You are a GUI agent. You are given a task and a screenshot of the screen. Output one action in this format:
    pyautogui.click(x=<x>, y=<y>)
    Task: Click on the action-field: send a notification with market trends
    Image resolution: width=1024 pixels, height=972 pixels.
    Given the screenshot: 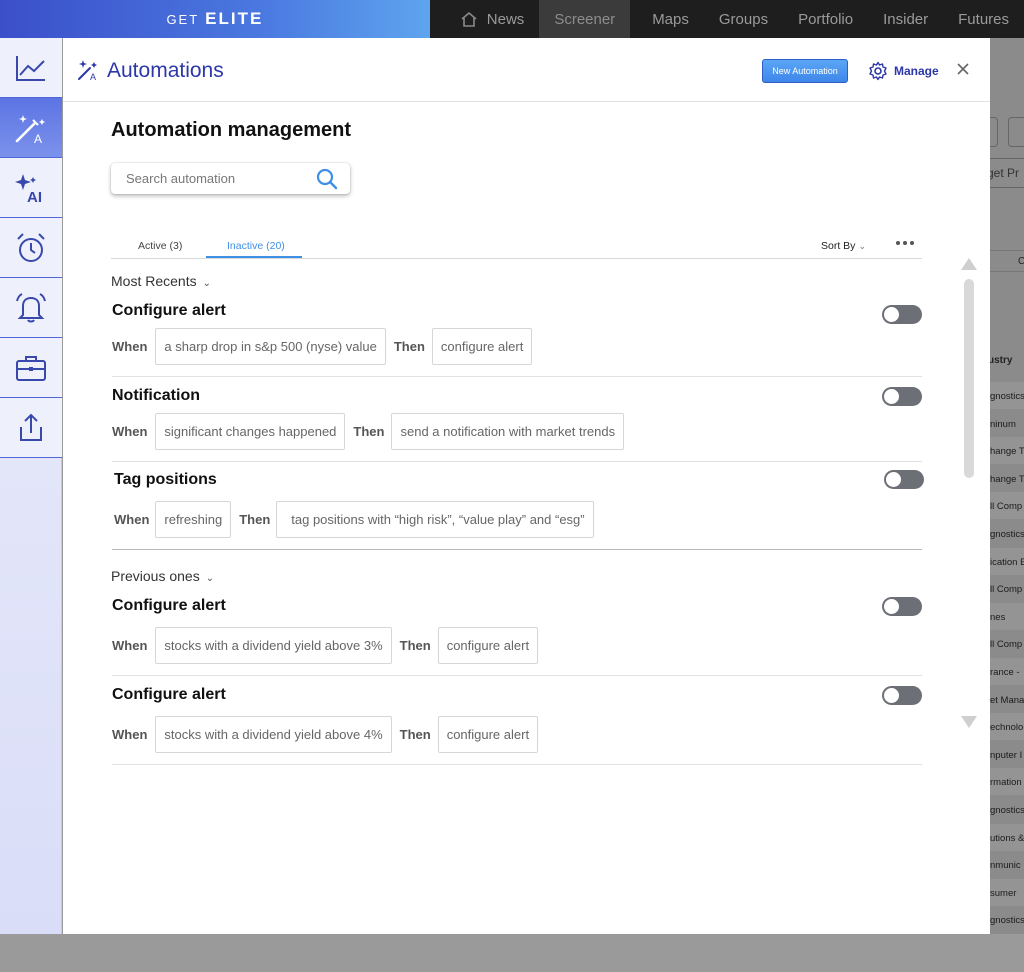 What is the action you would take?
    pyautogui.click(x=508, y=431)
    